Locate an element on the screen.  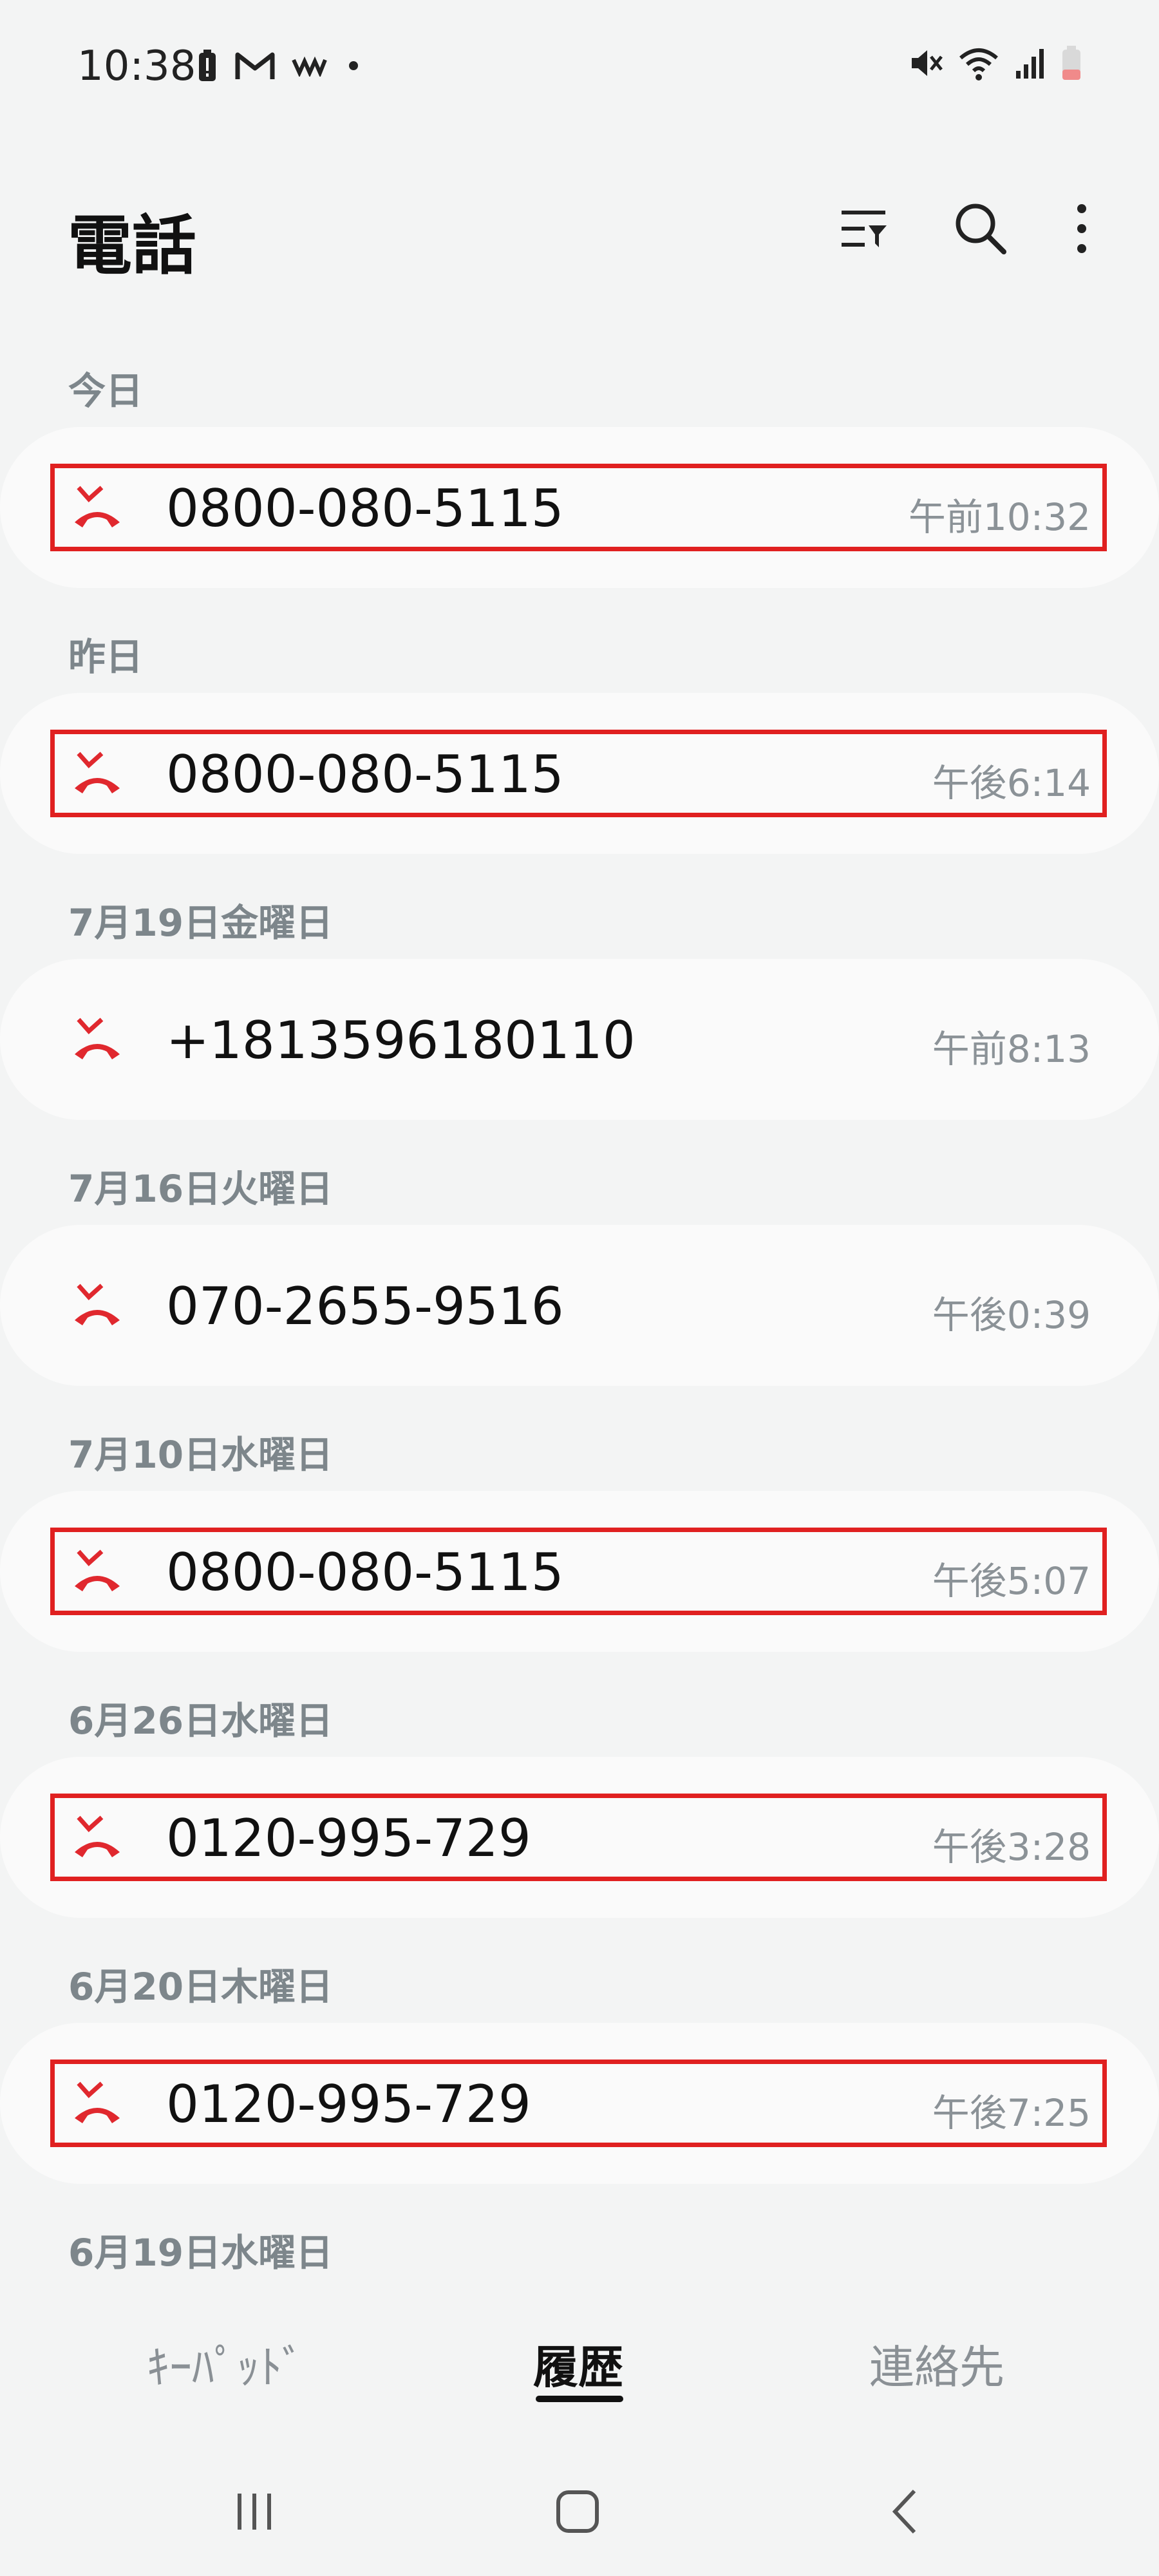
back-icon is located at coordinates (904, 2511).